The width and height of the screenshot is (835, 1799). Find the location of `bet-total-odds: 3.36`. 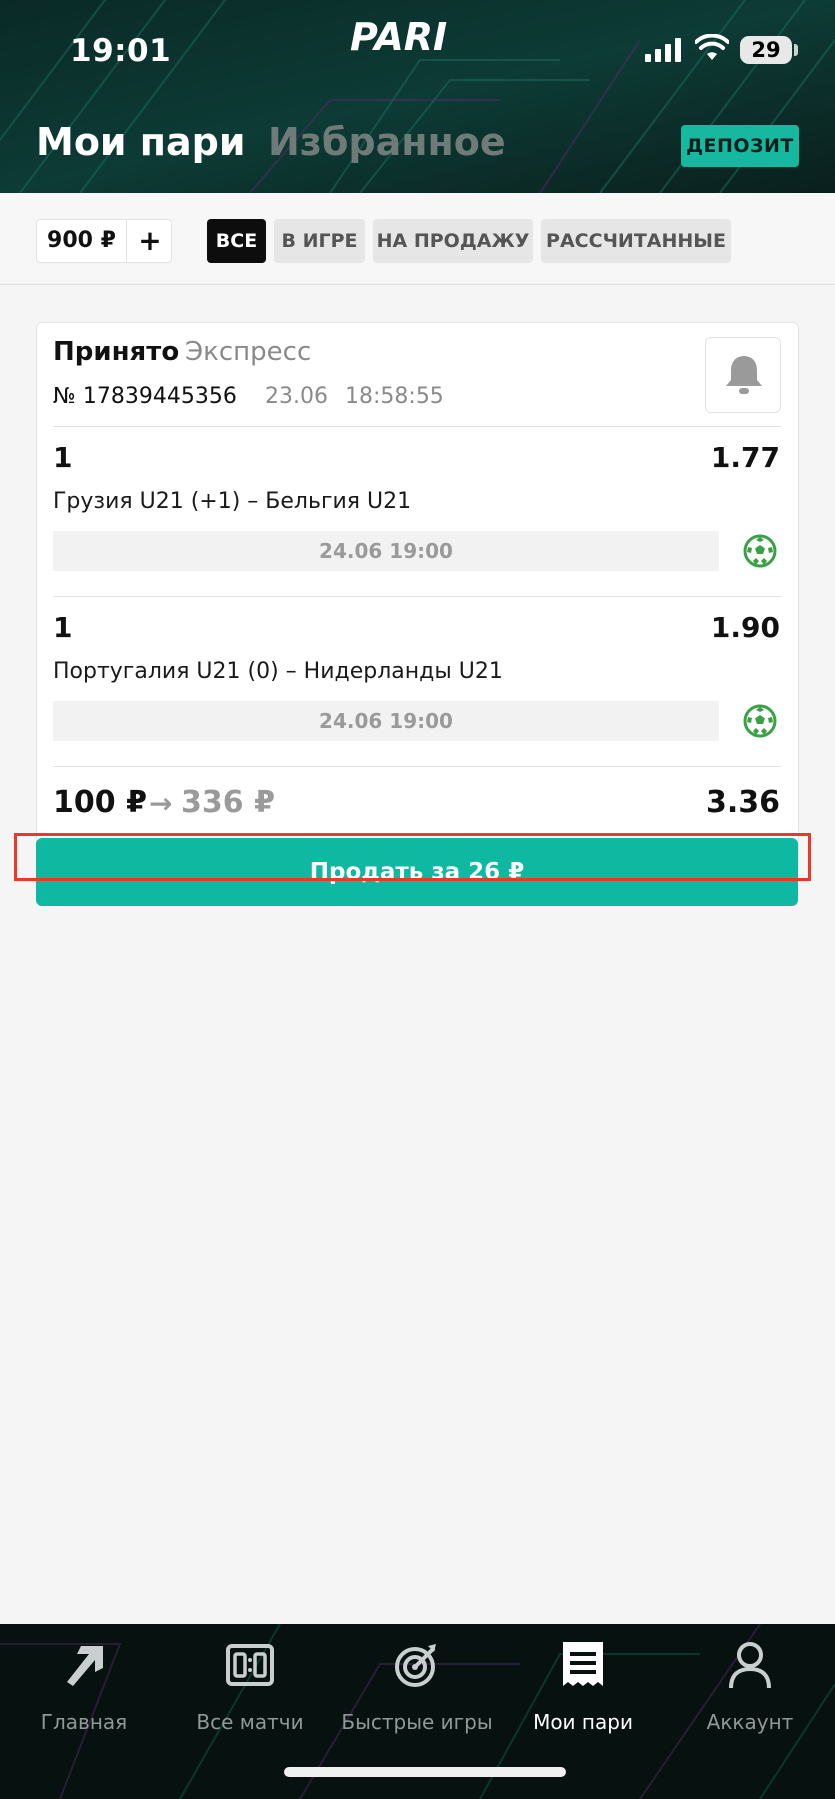

bet-total-odds: 3.36 is located at coordinates (742, 802).